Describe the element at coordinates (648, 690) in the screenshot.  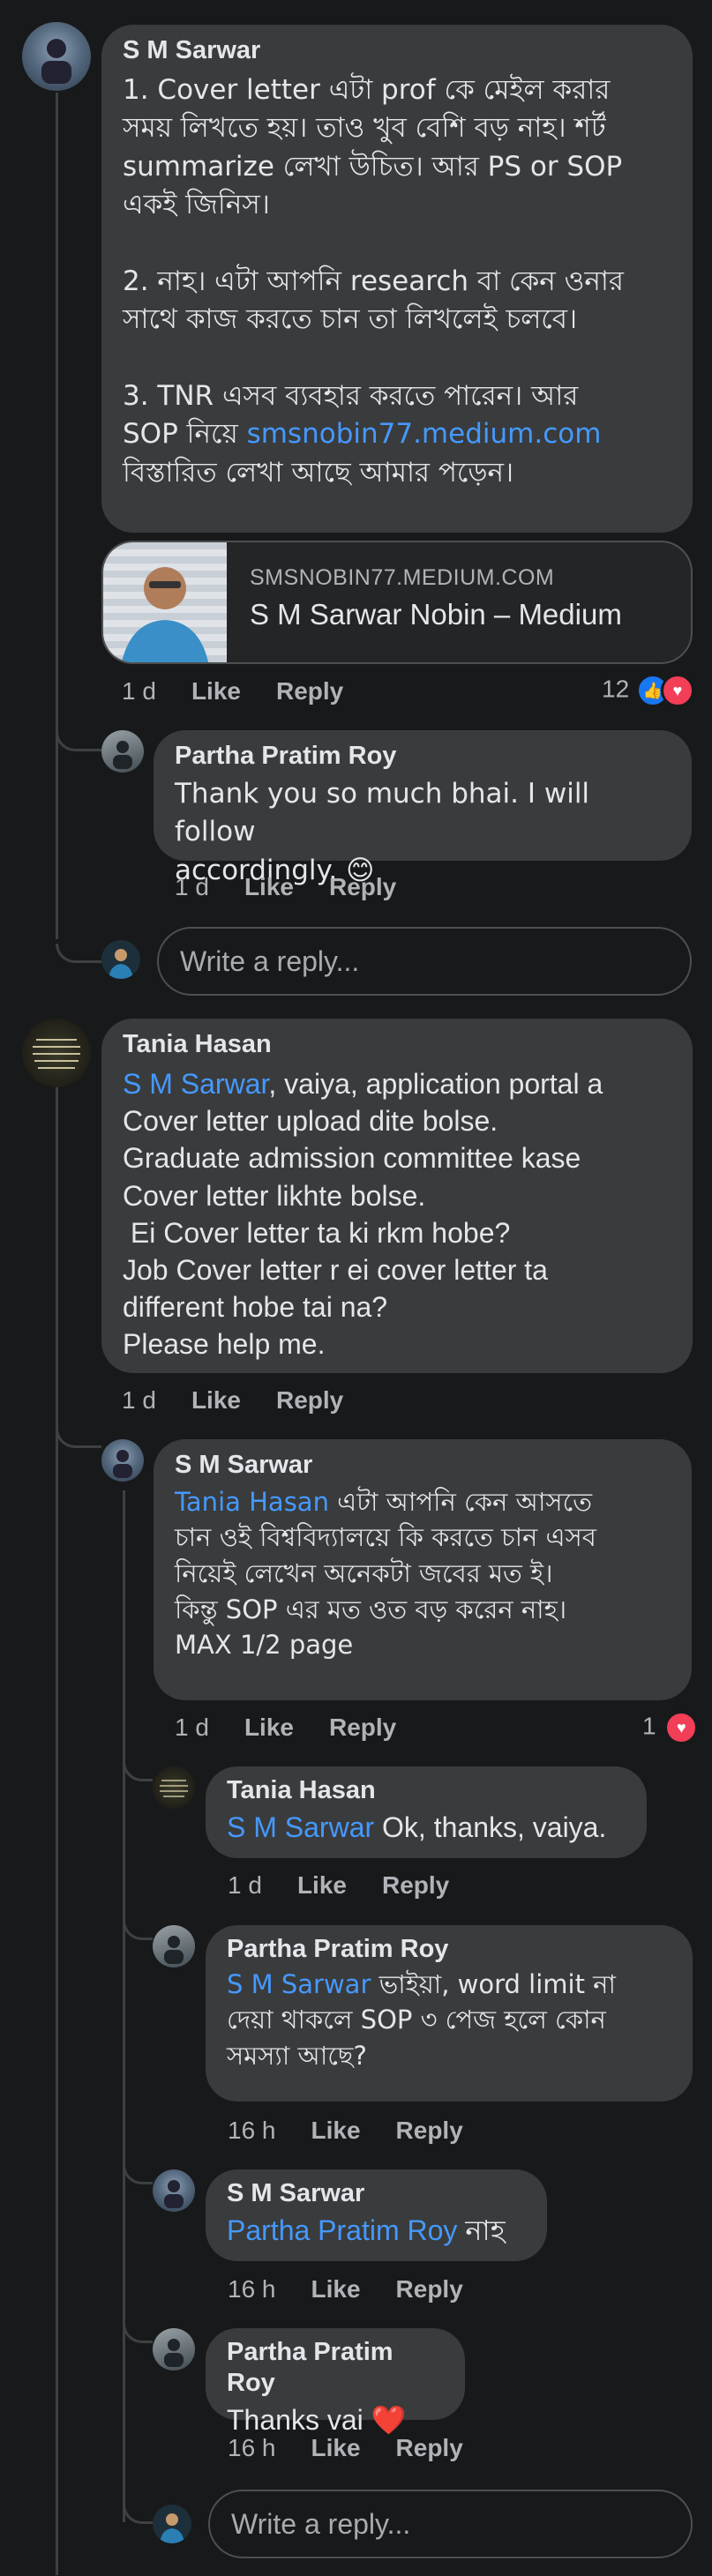
I see `reaction-summary: 12 👍 ♥` at that location.